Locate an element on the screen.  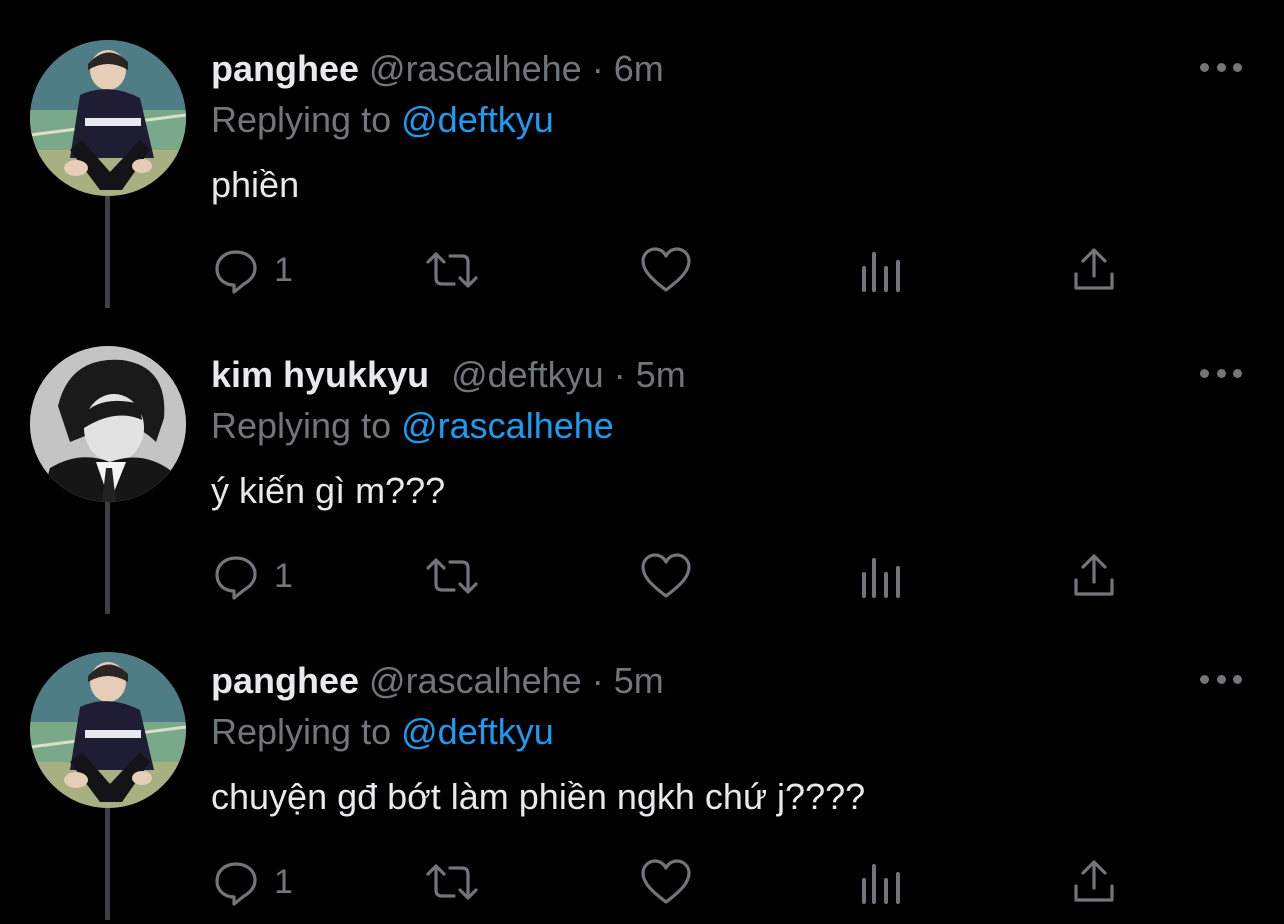
tweet-header: panghee @rascalhehe · 5m is located at coordinates (437, 681).